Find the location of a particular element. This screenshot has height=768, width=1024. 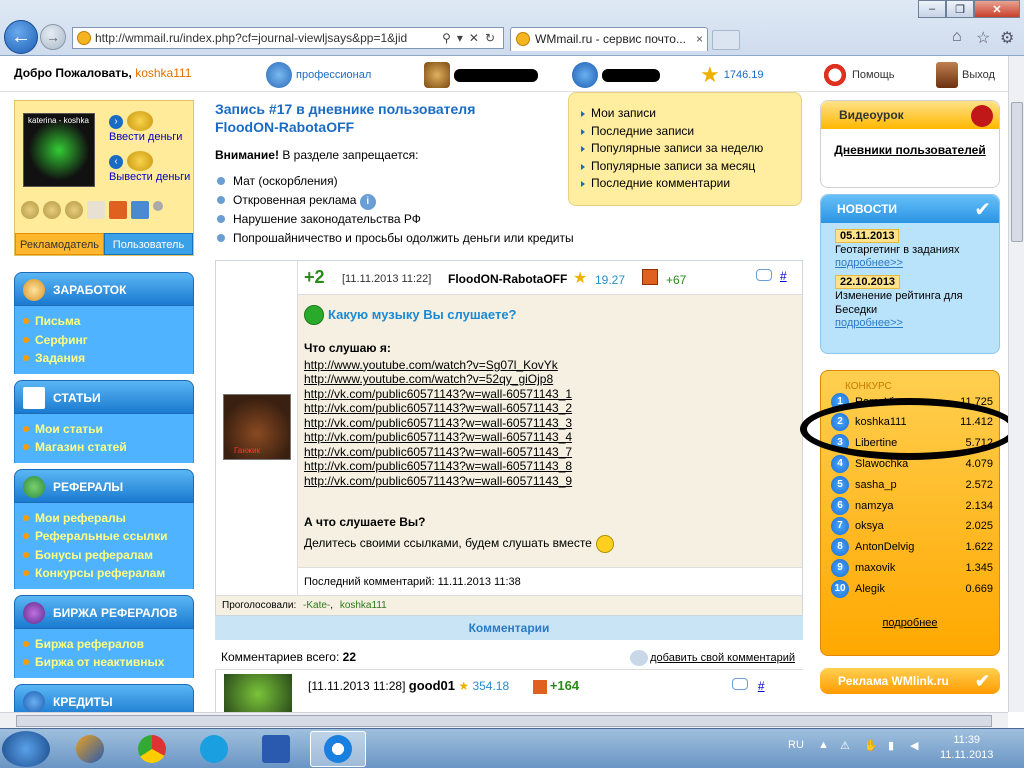

contest-user: oksya is located at coordinates (910, 526).